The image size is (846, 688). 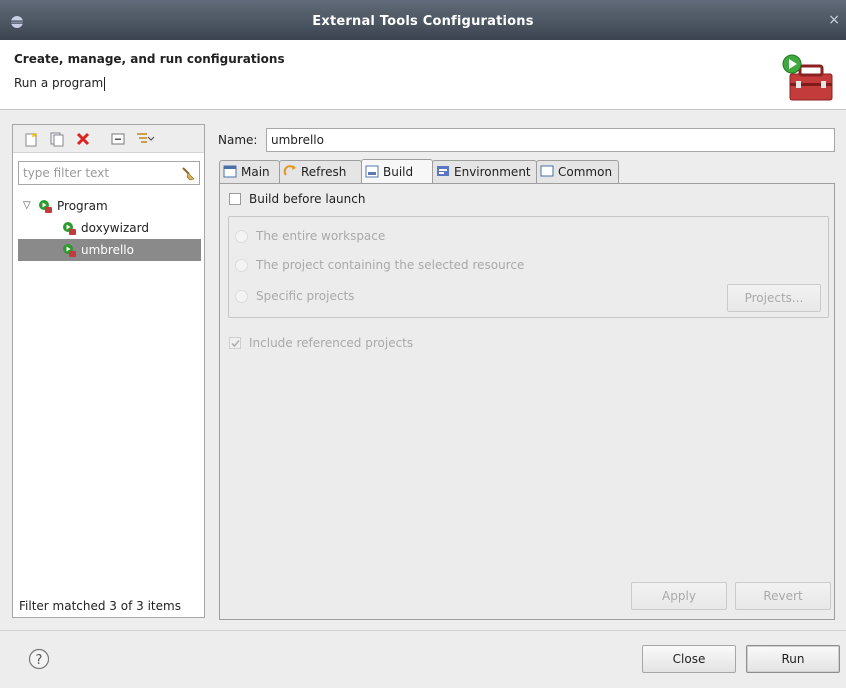 I want to click on header-message: Run a program, so click(x=60, y=83).